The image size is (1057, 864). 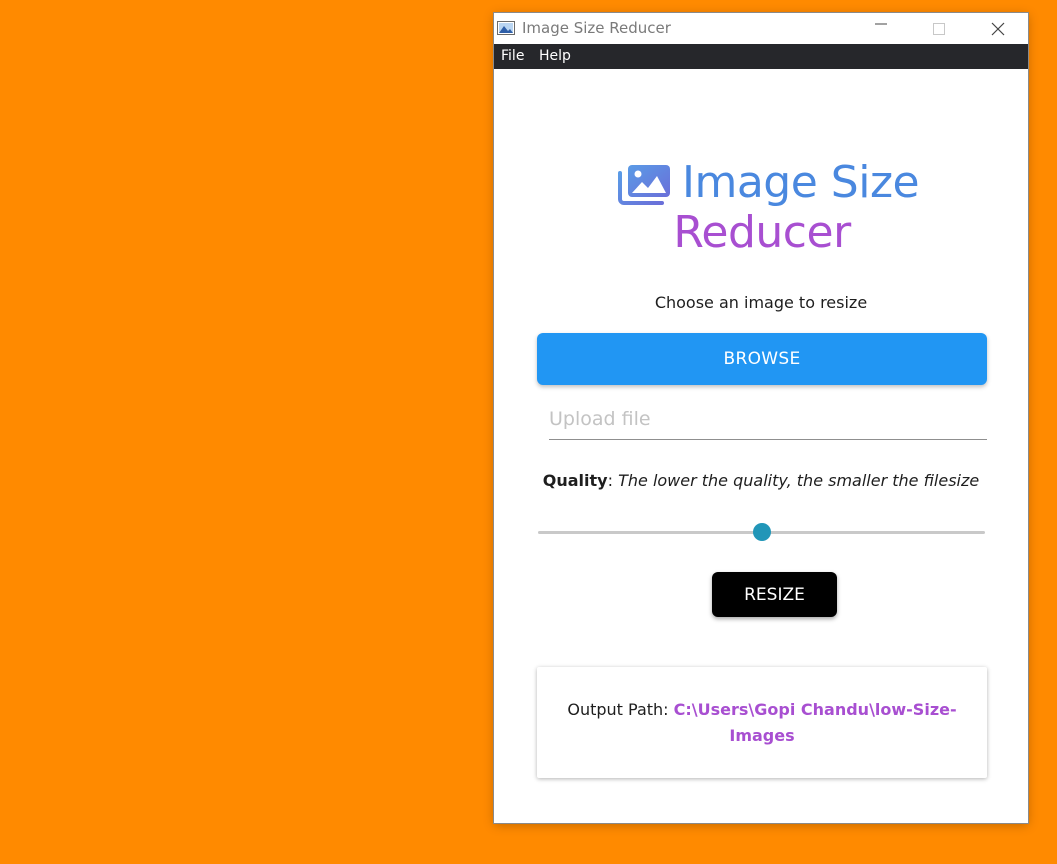 I want to click on menu-file: File, so click(x=512, y=56).